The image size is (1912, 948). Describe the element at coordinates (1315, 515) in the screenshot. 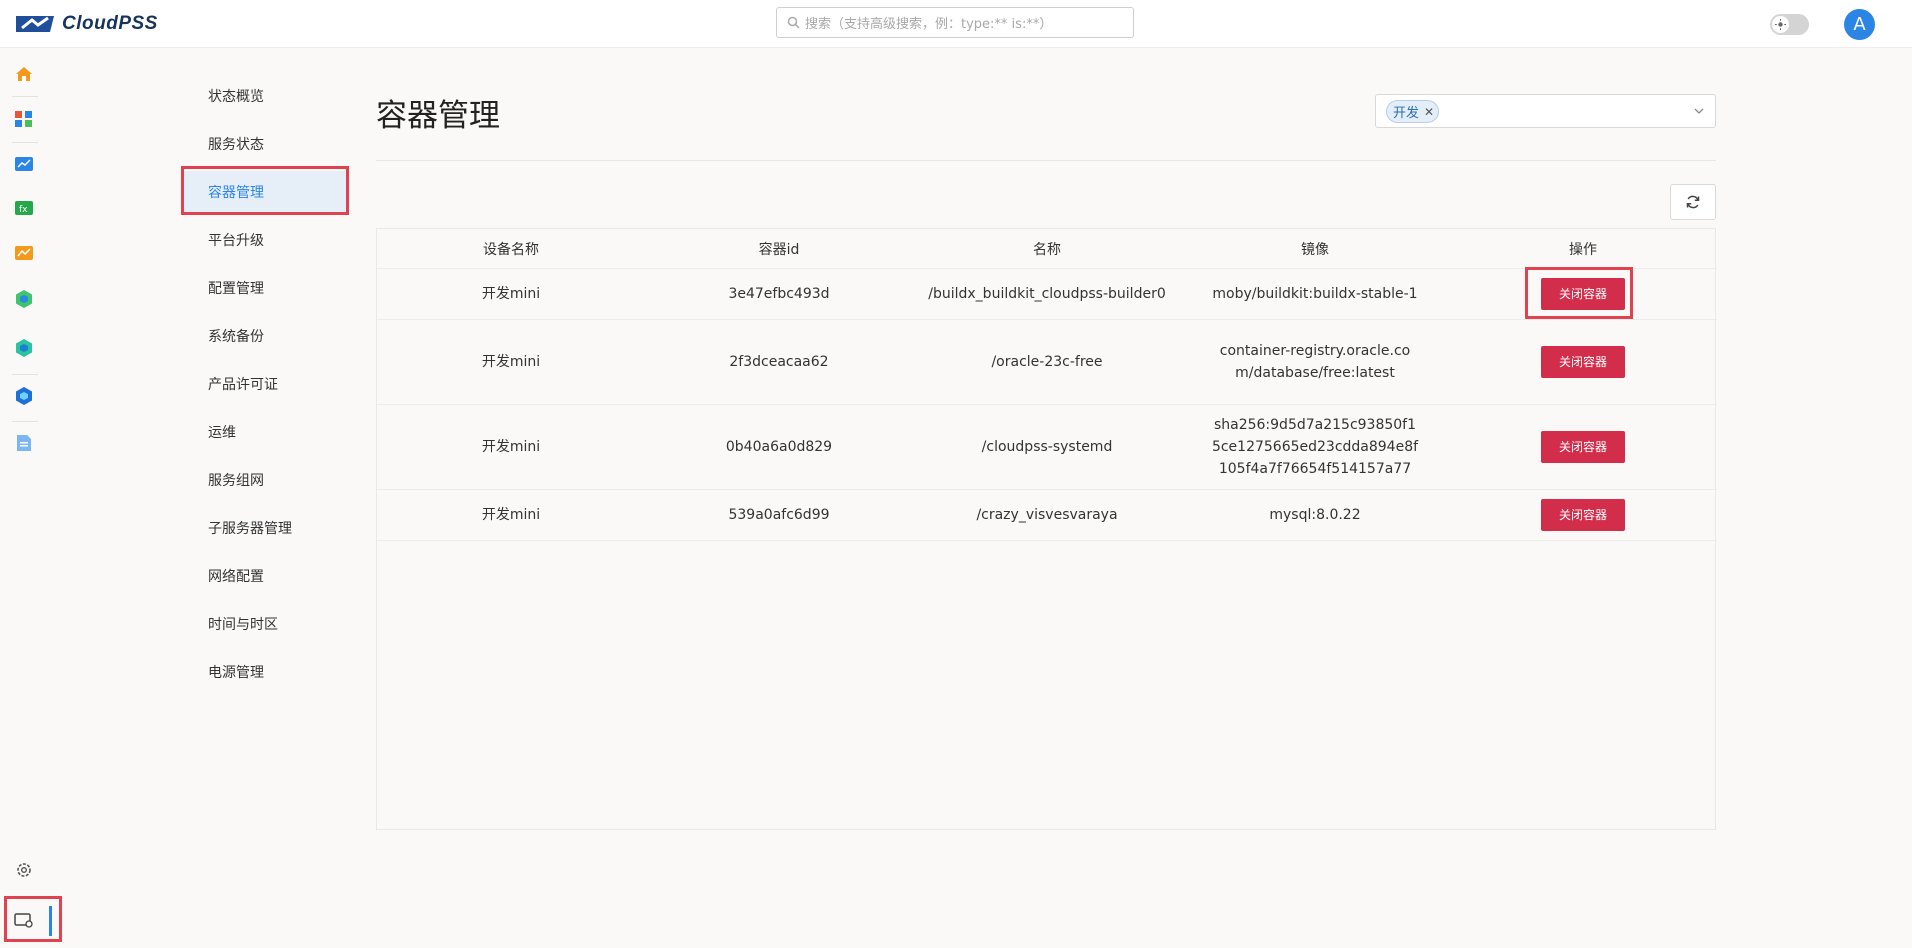

I see `cell-image: mysql:8.0.22` at that location.